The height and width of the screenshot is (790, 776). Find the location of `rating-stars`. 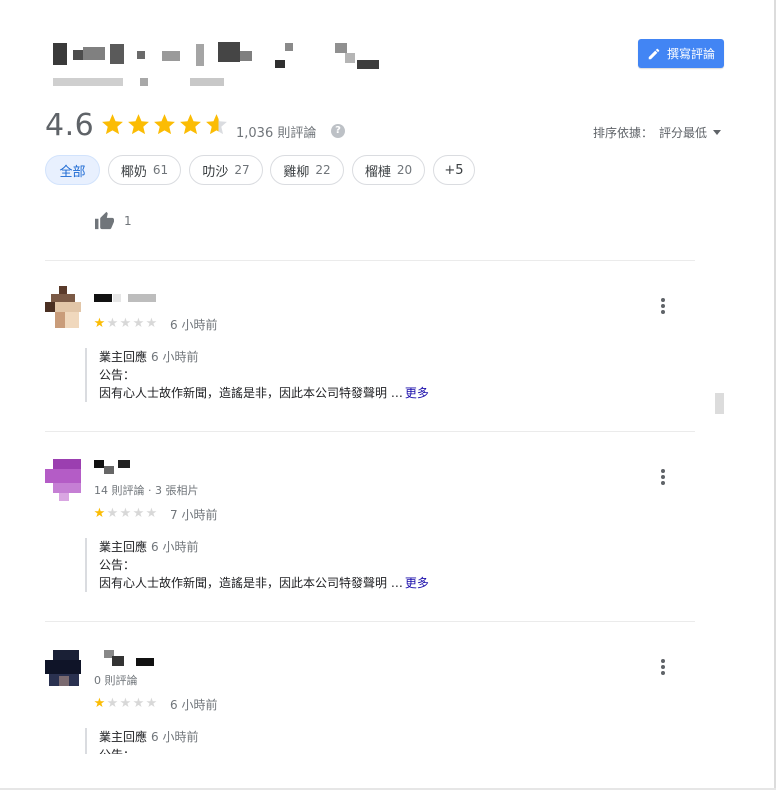

rating-stars is located at coordinates (165, 127).